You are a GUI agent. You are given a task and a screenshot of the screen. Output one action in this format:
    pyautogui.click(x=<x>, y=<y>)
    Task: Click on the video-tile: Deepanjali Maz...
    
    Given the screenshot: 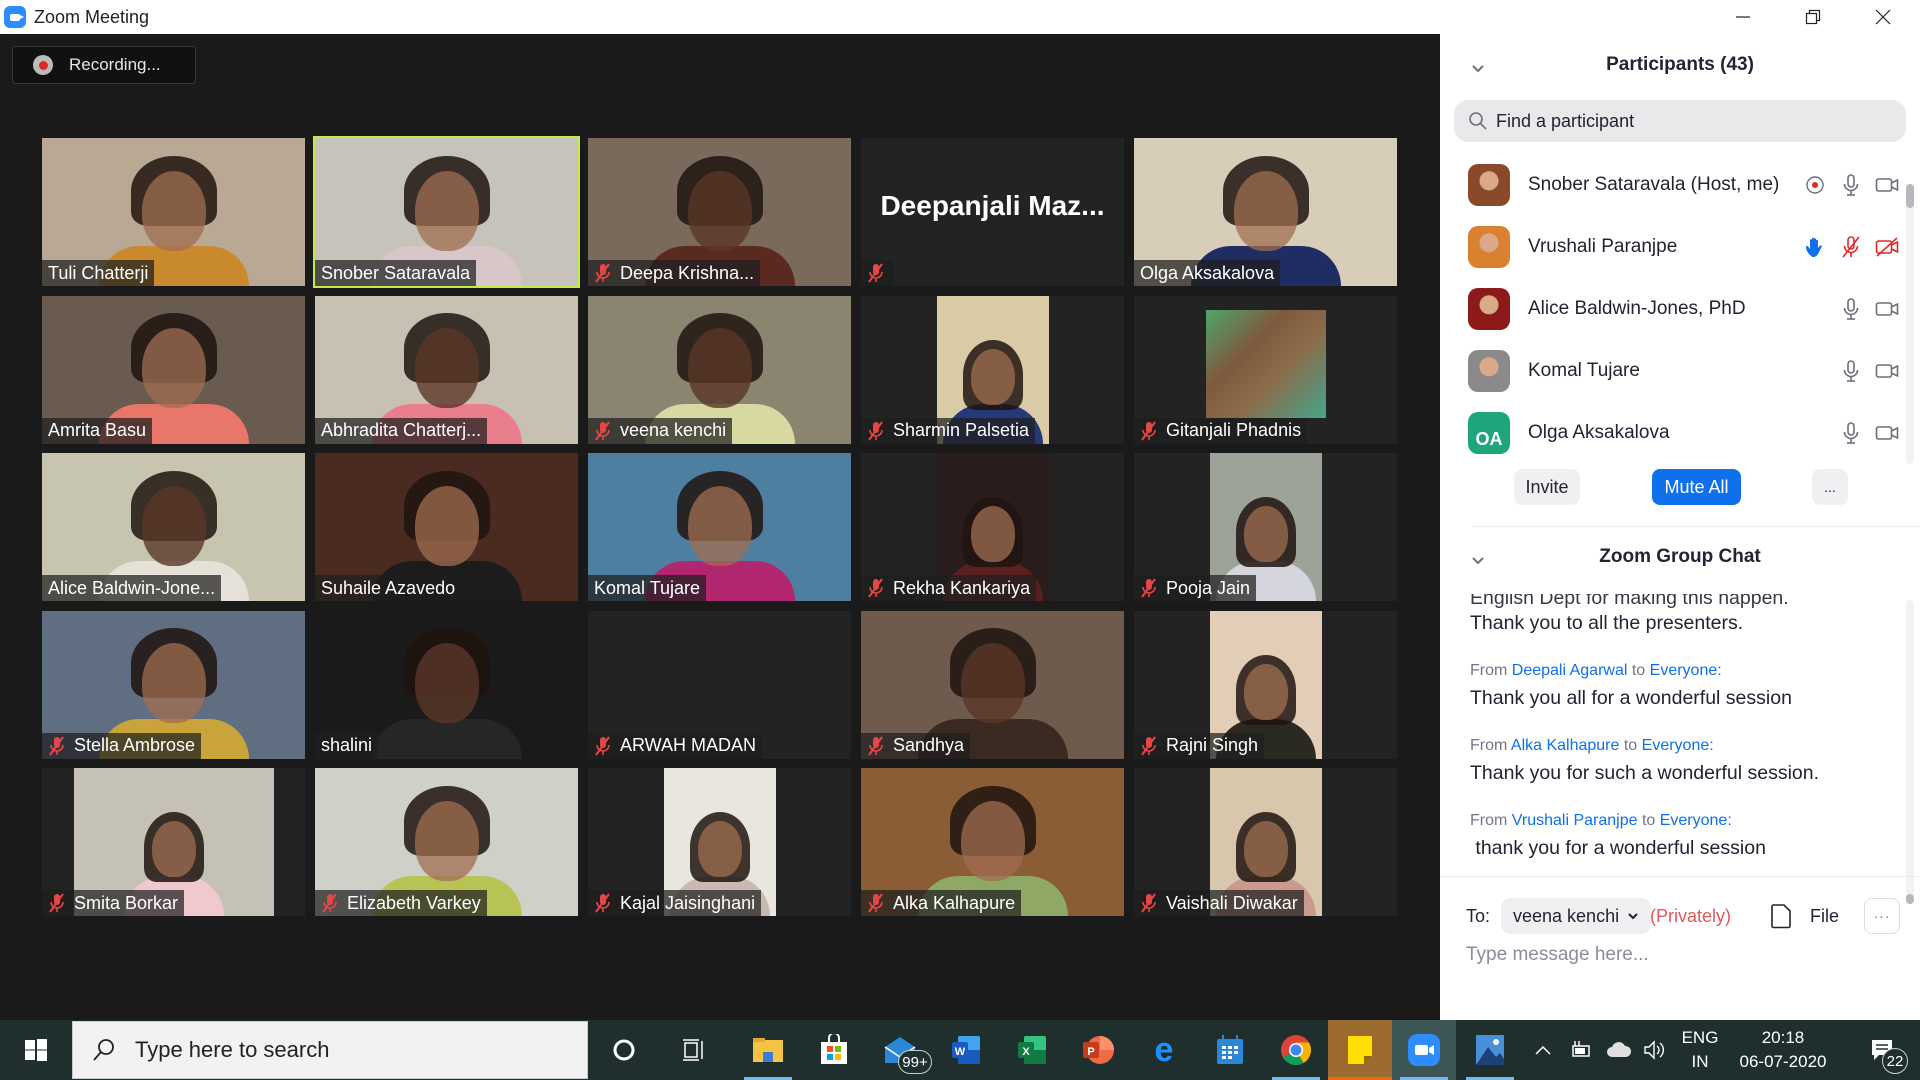 What is the action you would take?
    pyautogui.click(x=992, y=212)
    